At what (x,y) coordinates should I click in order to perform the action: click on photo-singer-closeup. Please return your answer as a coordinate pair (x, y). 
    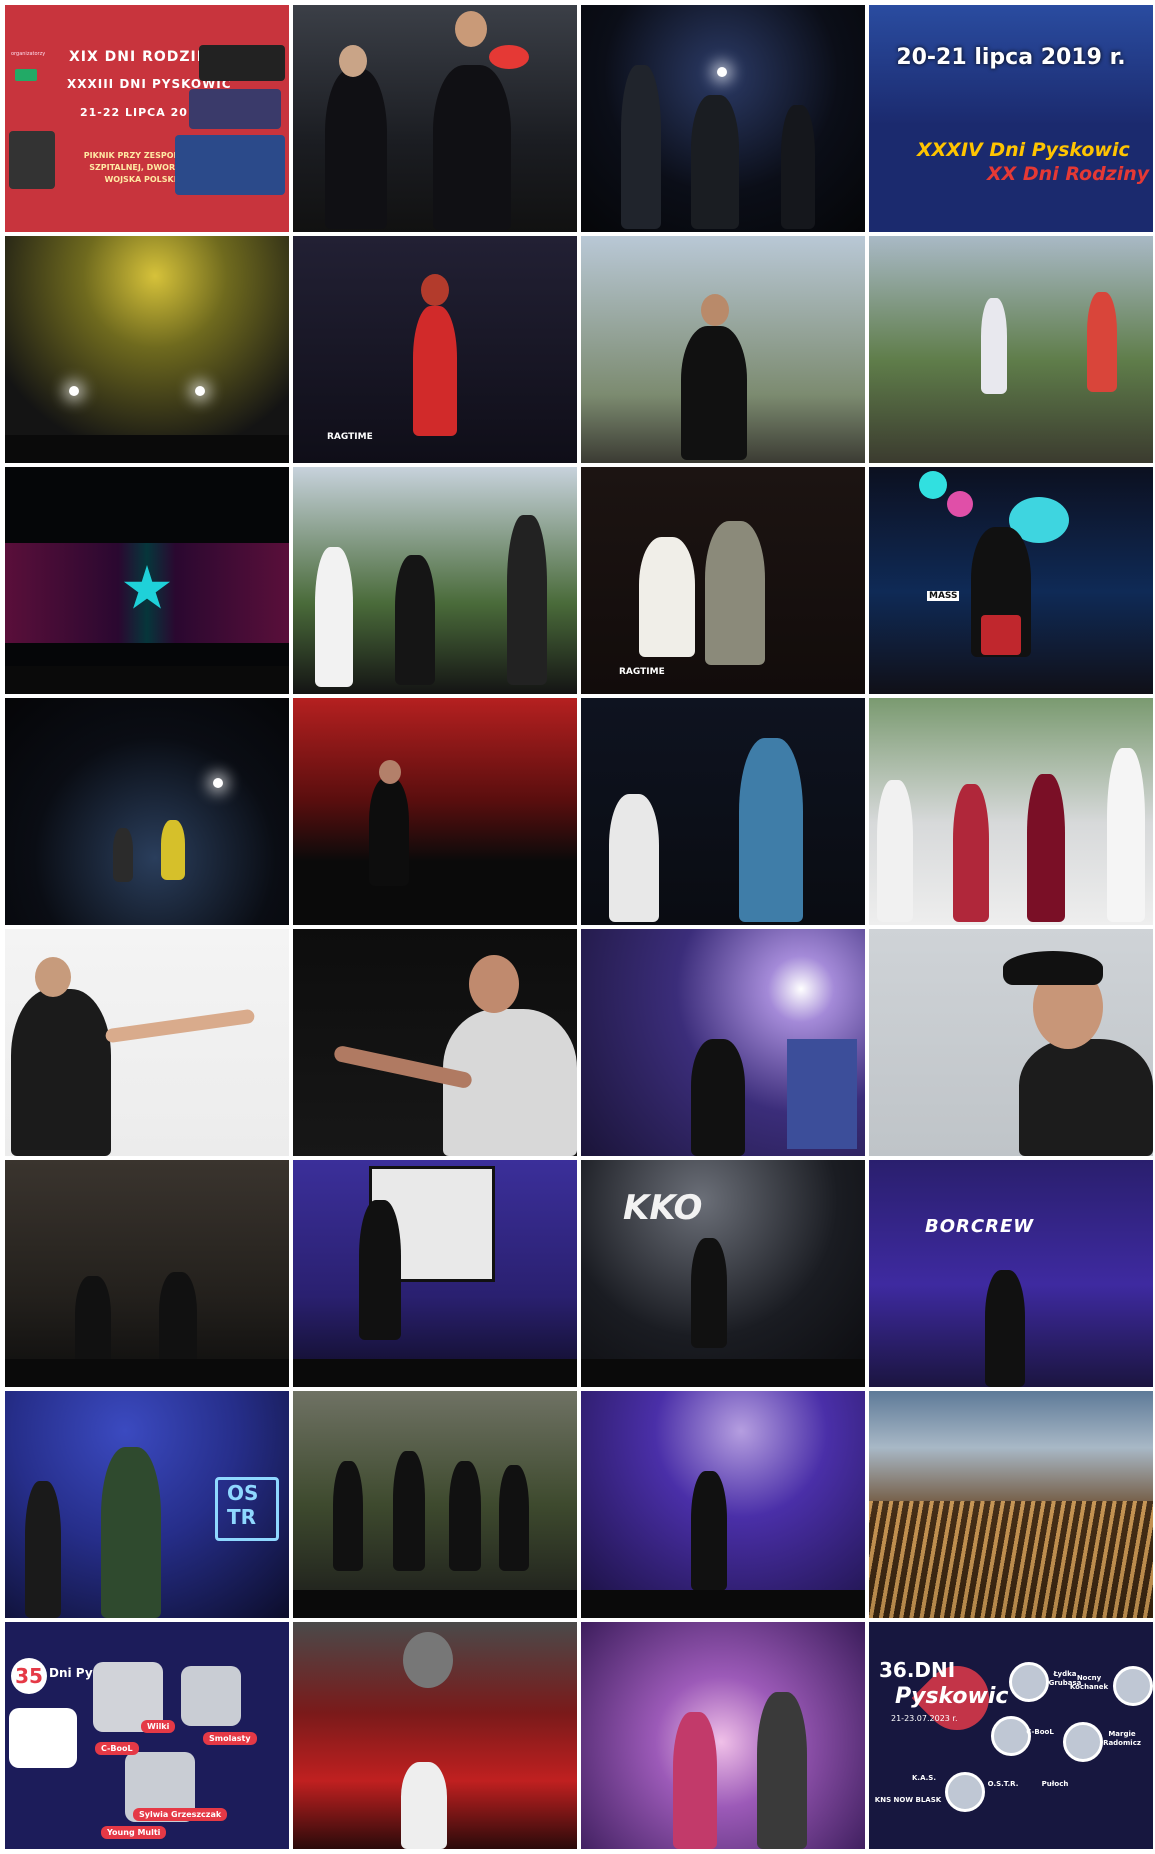
    Looking at the image, I should click on (1011, 1042).